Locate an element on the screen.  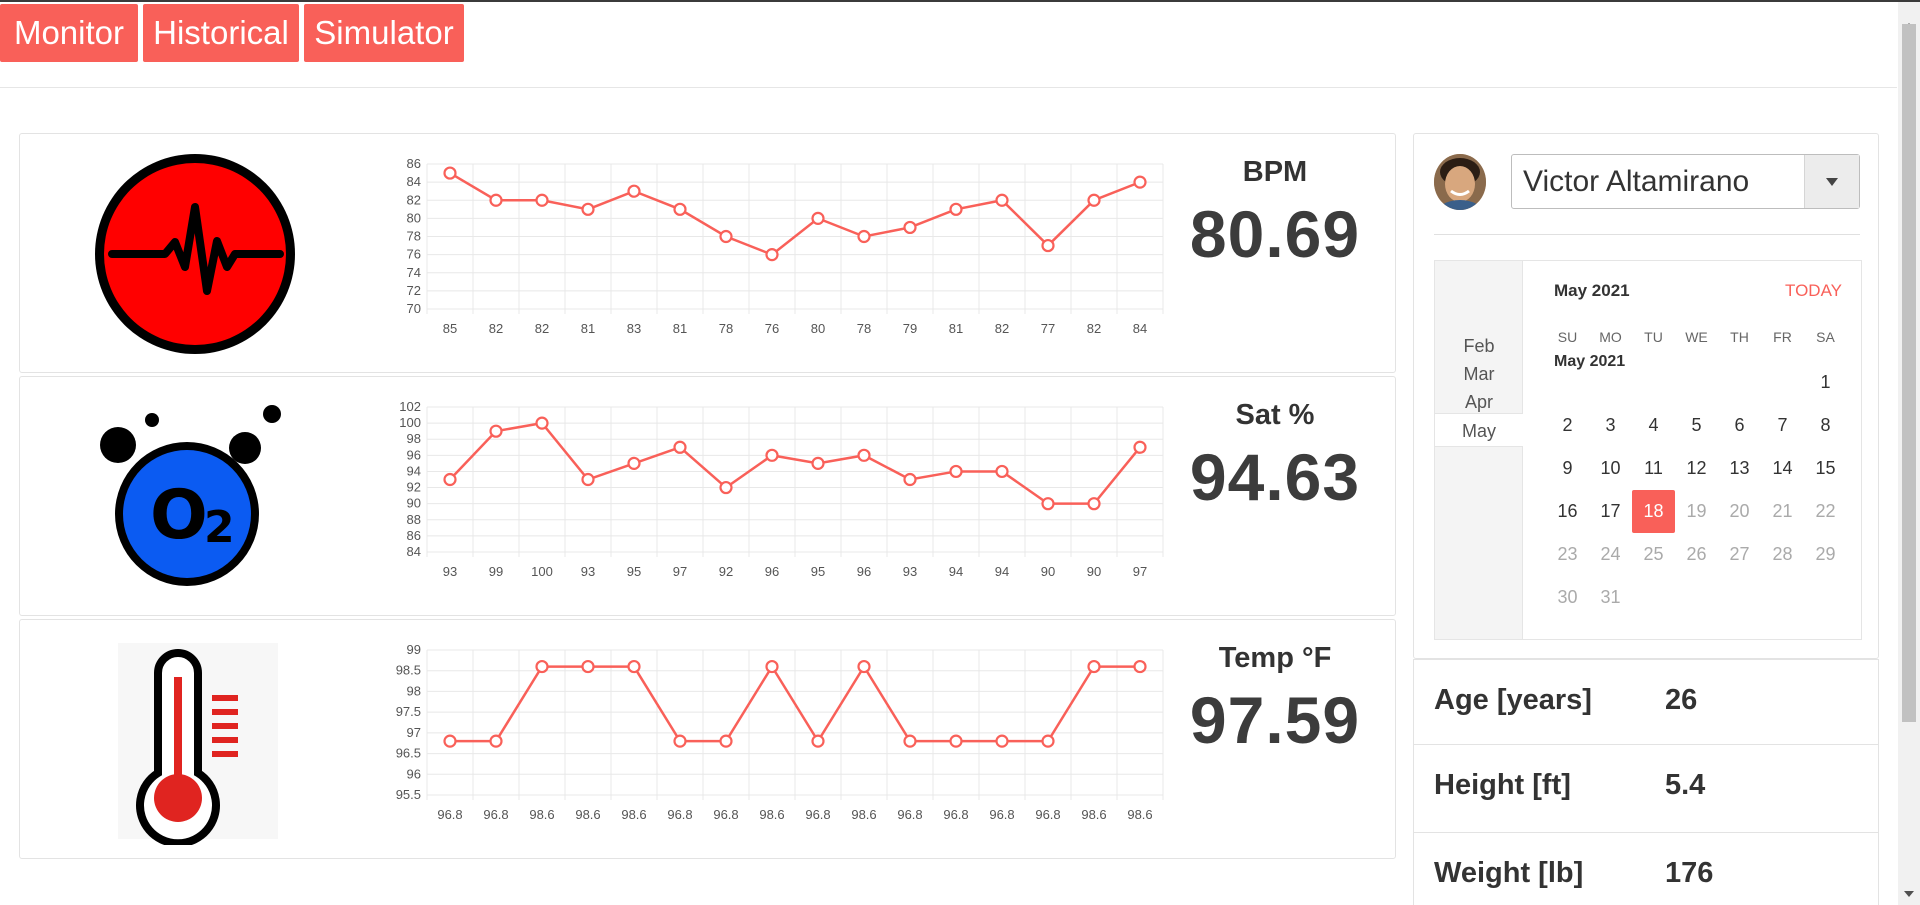
day-cell: 15 is located at coordinates (1825, 468).